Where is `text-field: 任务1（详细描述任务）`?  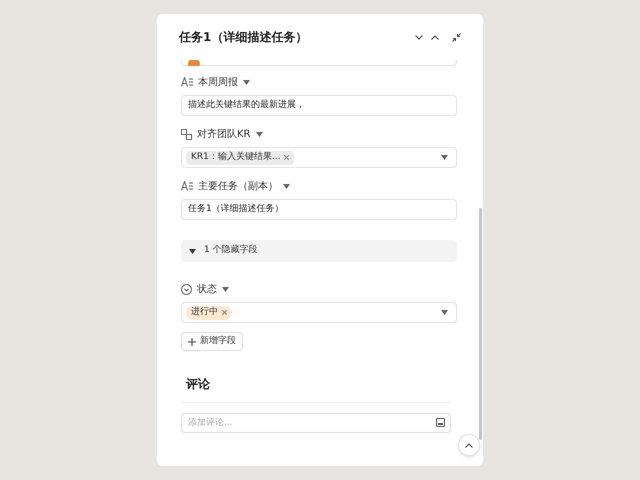 text-field: 任务1（详细描述任务） is located at coordinates (319, 209).